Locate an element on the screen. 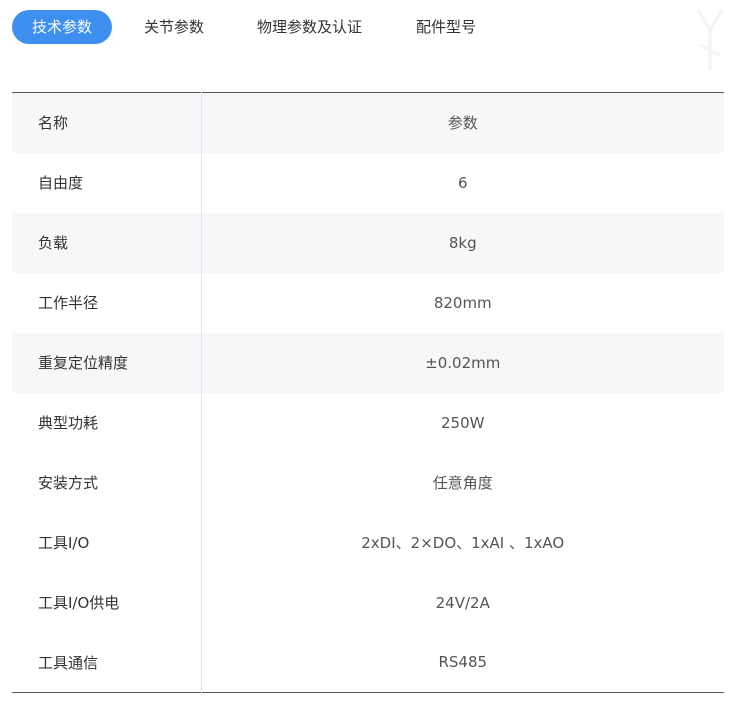 The width and height of the screenshot is (730, 717). table-row: 自由度 6 is located at coordinates (368, 182).